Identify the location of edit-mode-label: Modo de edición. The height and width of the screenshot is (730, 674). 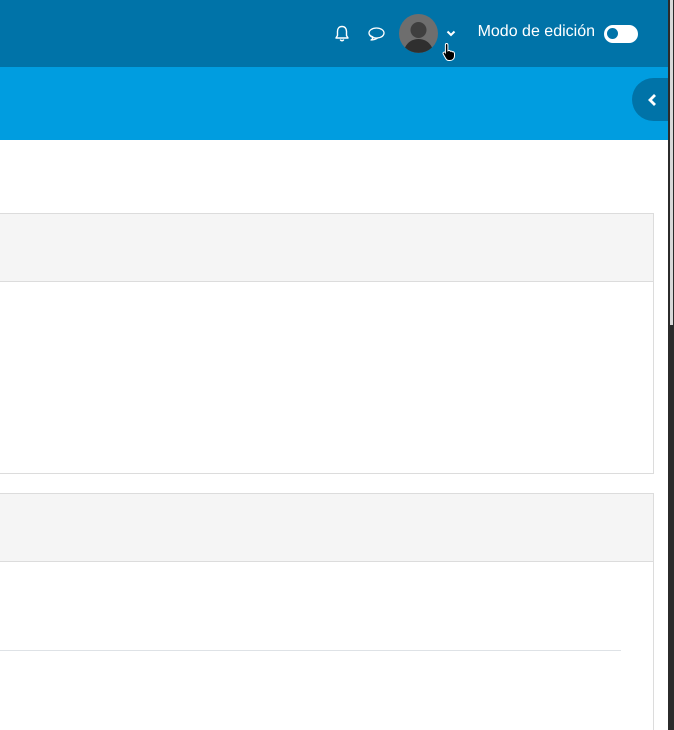
(536, 32).